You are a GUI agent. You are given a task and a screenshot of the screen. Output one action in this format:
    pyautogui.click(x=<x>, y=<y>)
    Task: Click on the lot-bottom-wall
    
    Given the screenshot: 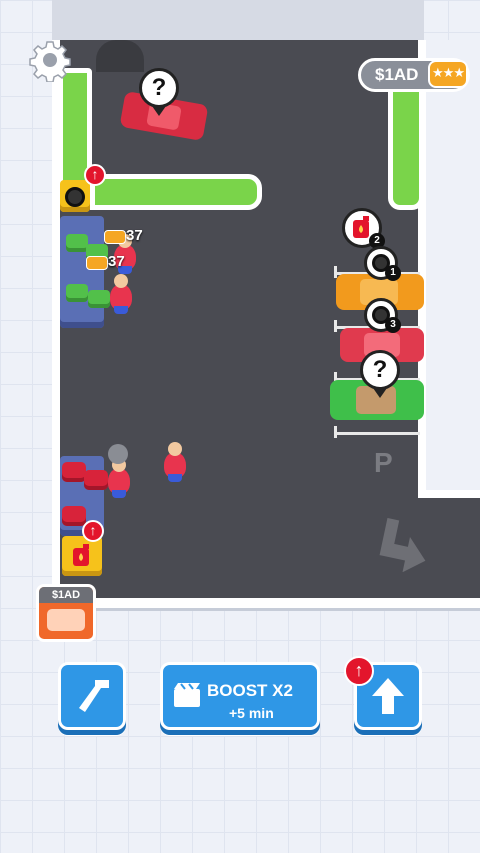 What is the action you would take?
    pyautogui.click(x=266, y=603)
    